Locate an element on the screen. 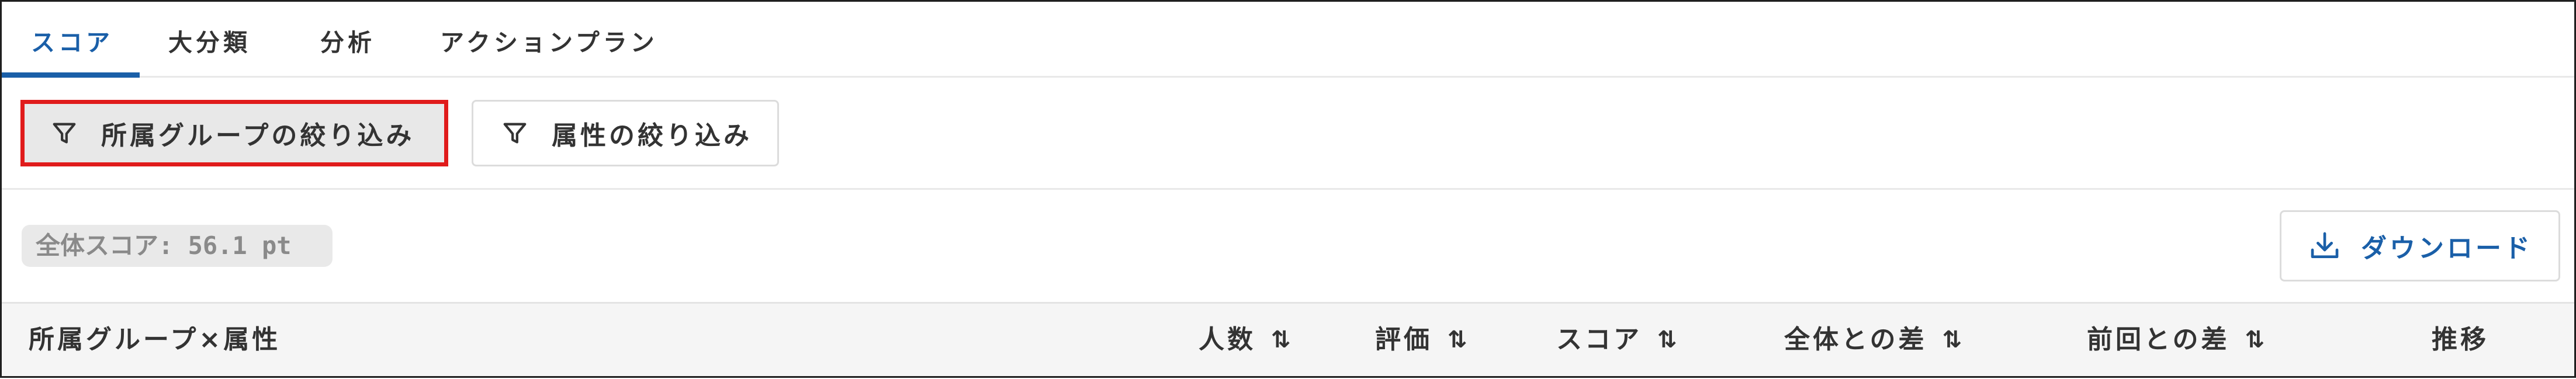 This screenshot has height=379, width=2576. tab-major-category: 大分類 is located at coordinates (210, 40).